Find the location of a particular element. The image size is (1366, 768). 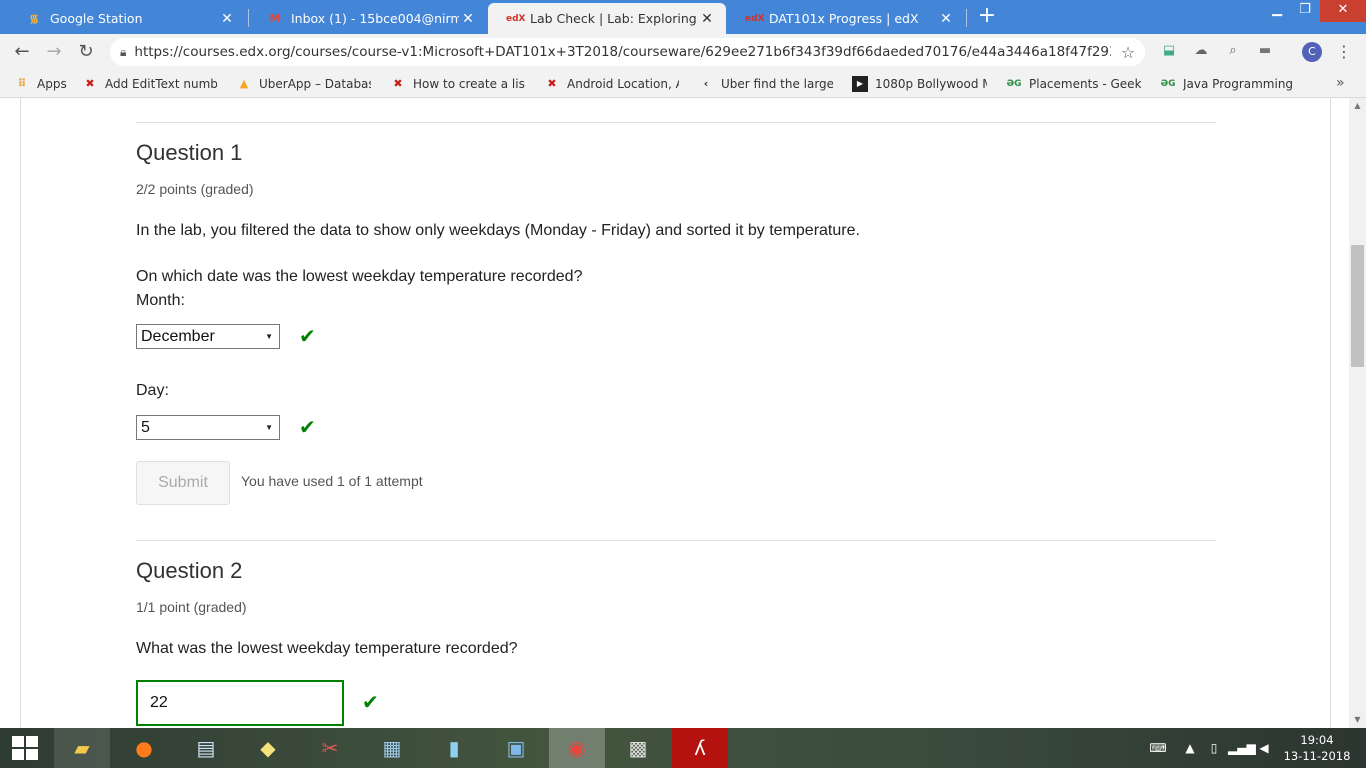

month-select: December ▼ is located at coordinates (208, 336).